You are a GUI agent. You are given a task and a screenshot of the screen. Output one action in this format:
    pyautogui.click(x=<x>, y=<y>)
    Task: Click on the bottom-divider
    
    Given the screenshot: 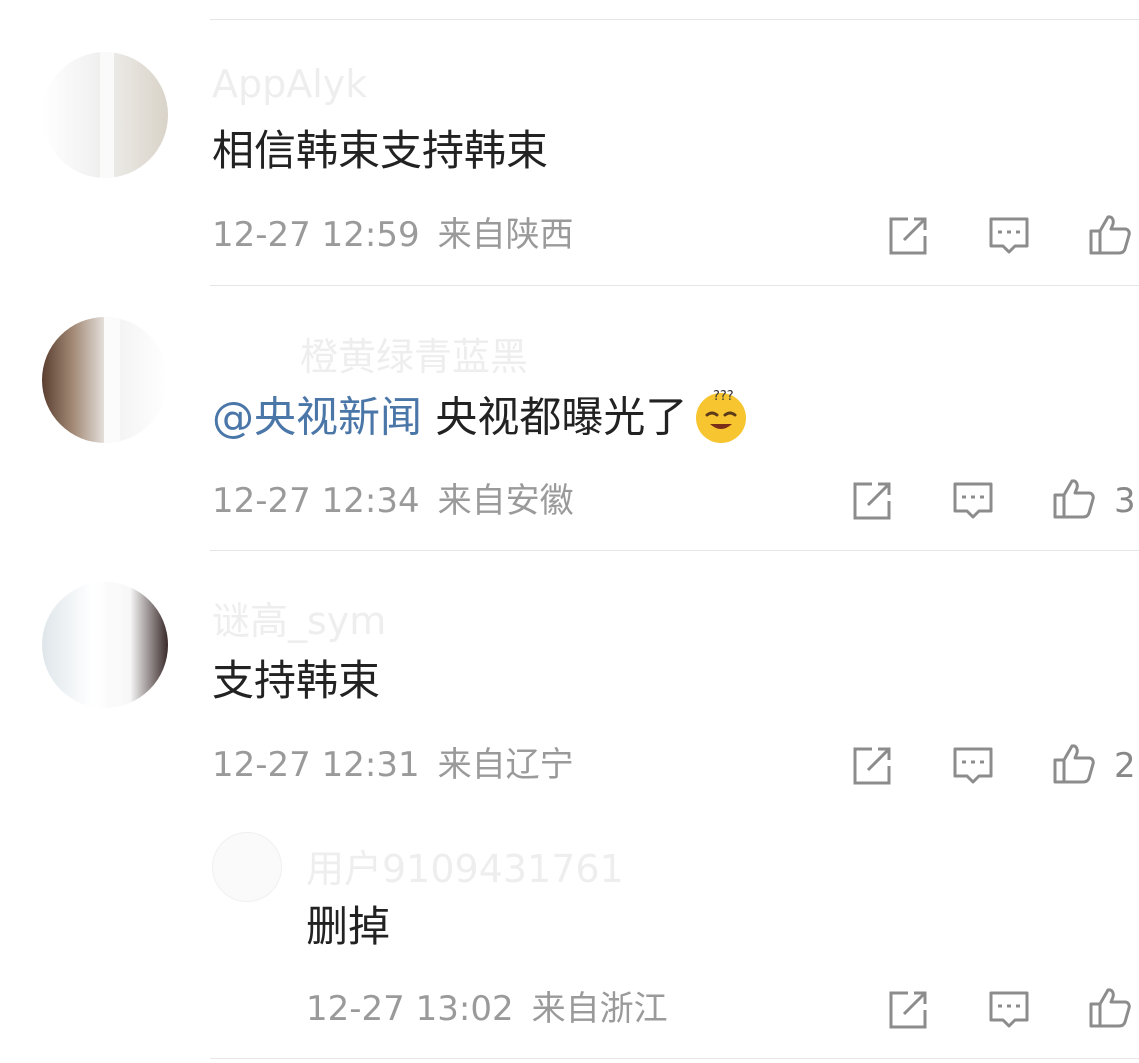 What is the action you would take?
    pyautogui.click(x=674, y=1058)
    